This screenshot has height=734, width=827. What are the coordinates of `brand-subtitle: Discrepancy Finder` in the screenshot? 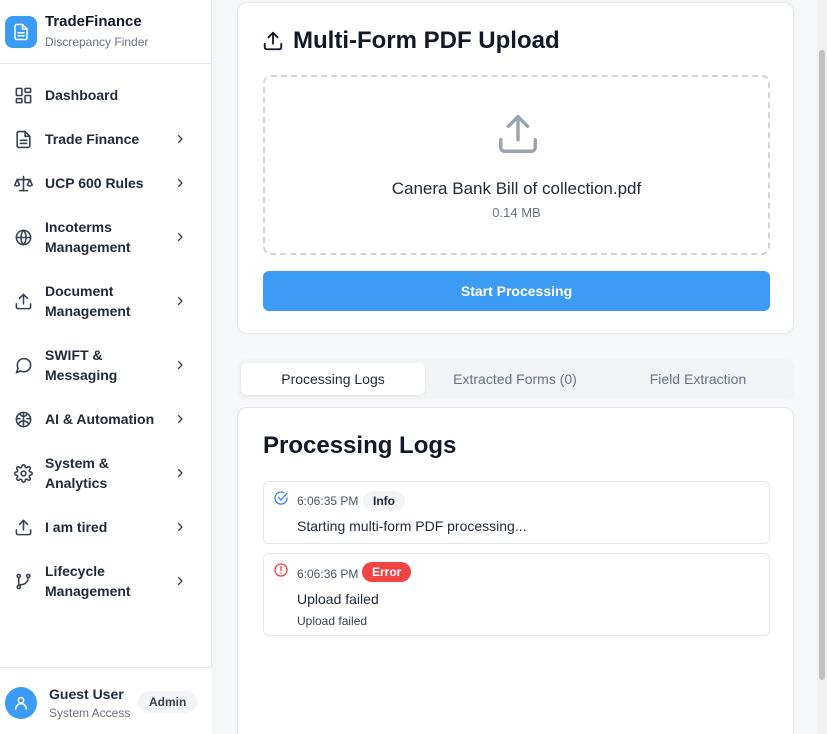 It's located at (97, 42).